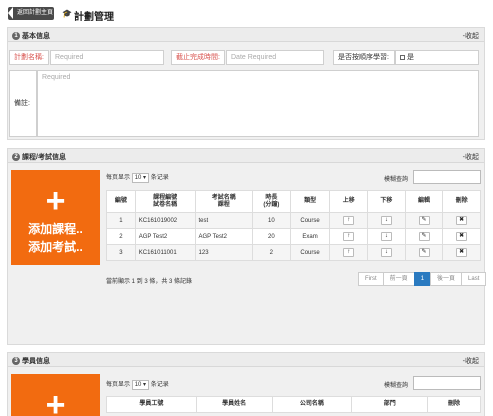  I want to click on student-page-size-control: 每页显示 10 ▾ 条记录, so click(137, 385).